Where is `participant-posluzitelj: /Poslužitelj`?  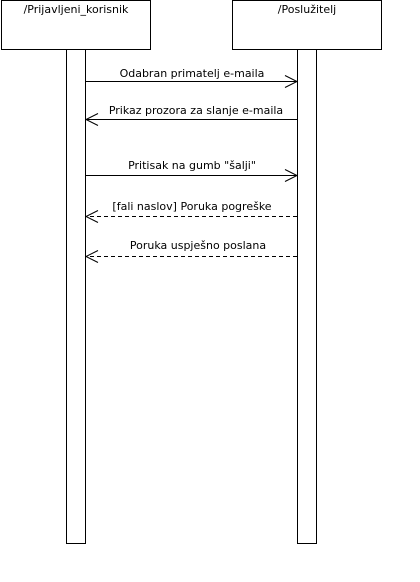 participant-posluzitelj: /Poslužitelj is located at coordinates (307, 25).